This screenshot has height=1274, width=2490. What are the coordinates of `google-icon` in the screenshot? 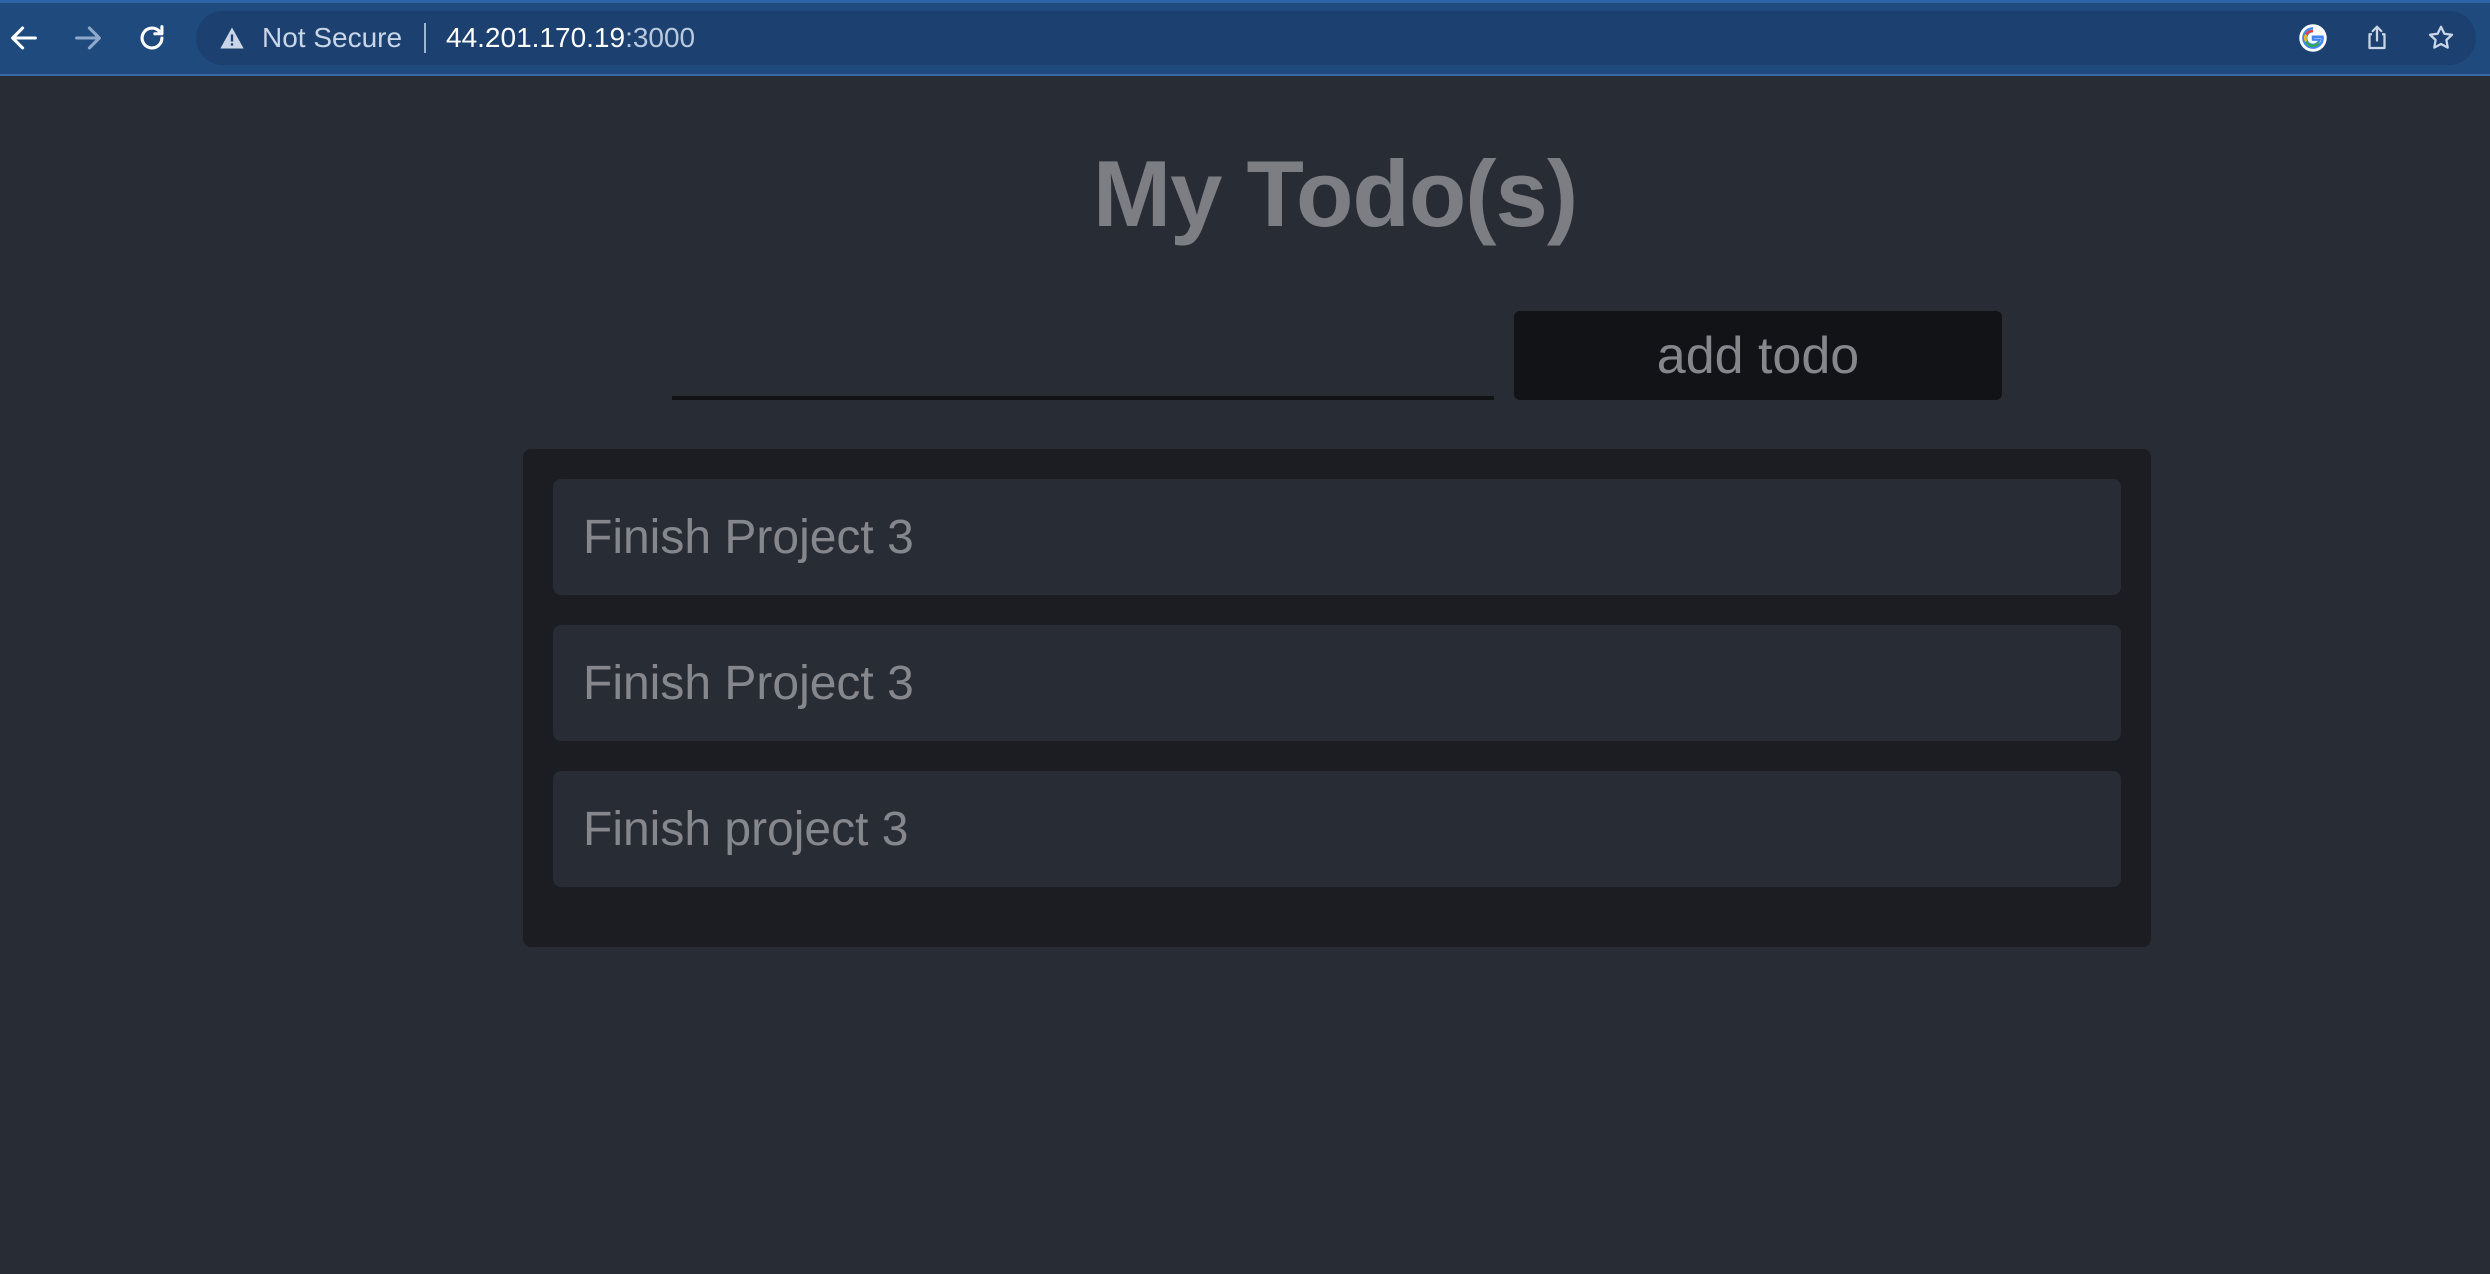 It's located at (2313, 38).